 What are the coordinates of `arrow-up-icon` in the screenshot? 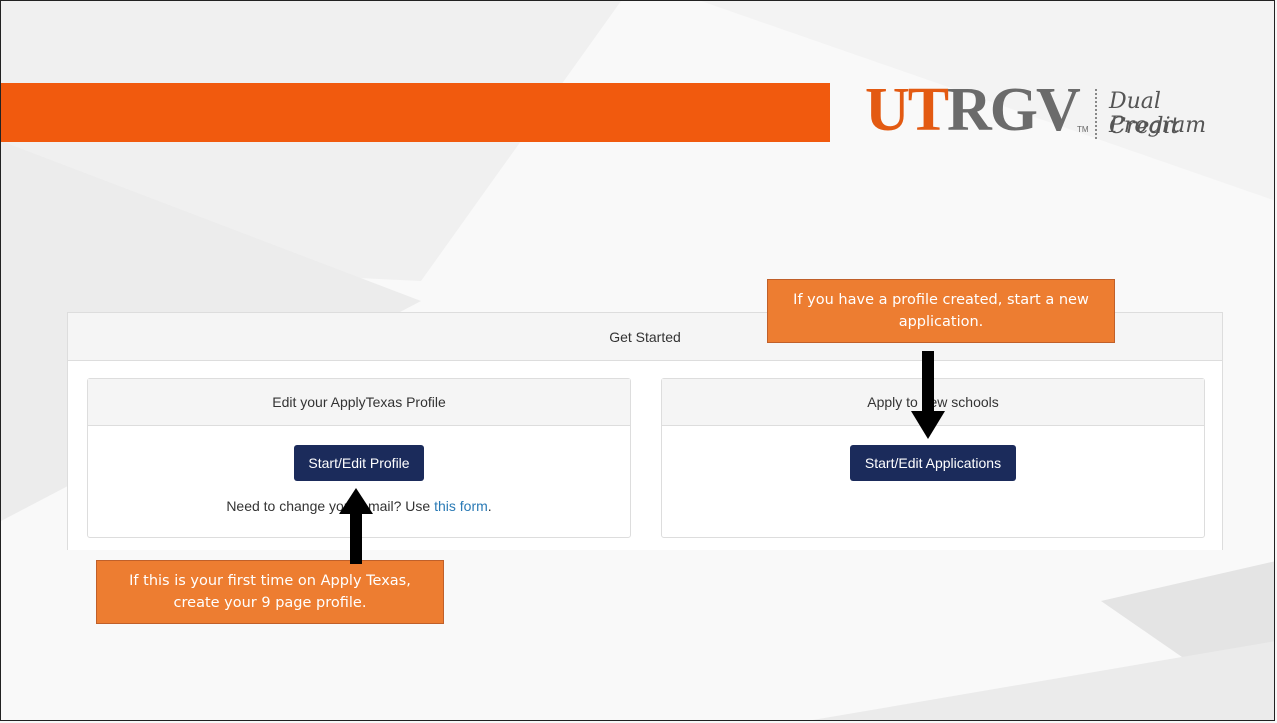 It's located at (356, 526).